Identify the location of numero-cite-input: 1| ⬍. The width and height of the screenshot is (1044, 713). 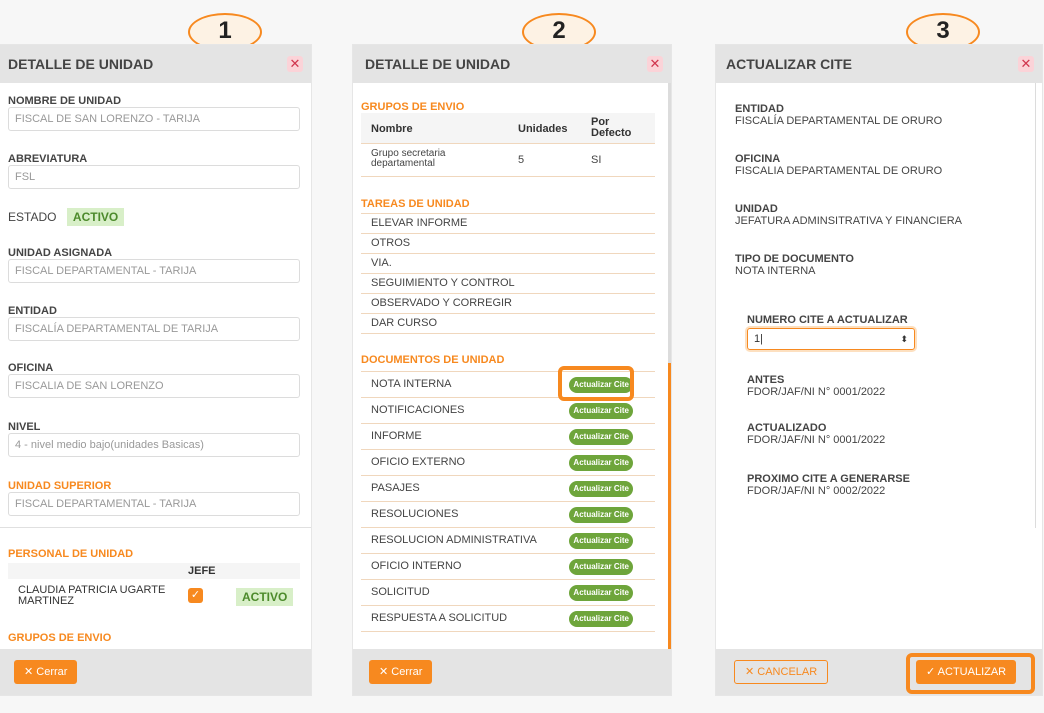
(831, 339).